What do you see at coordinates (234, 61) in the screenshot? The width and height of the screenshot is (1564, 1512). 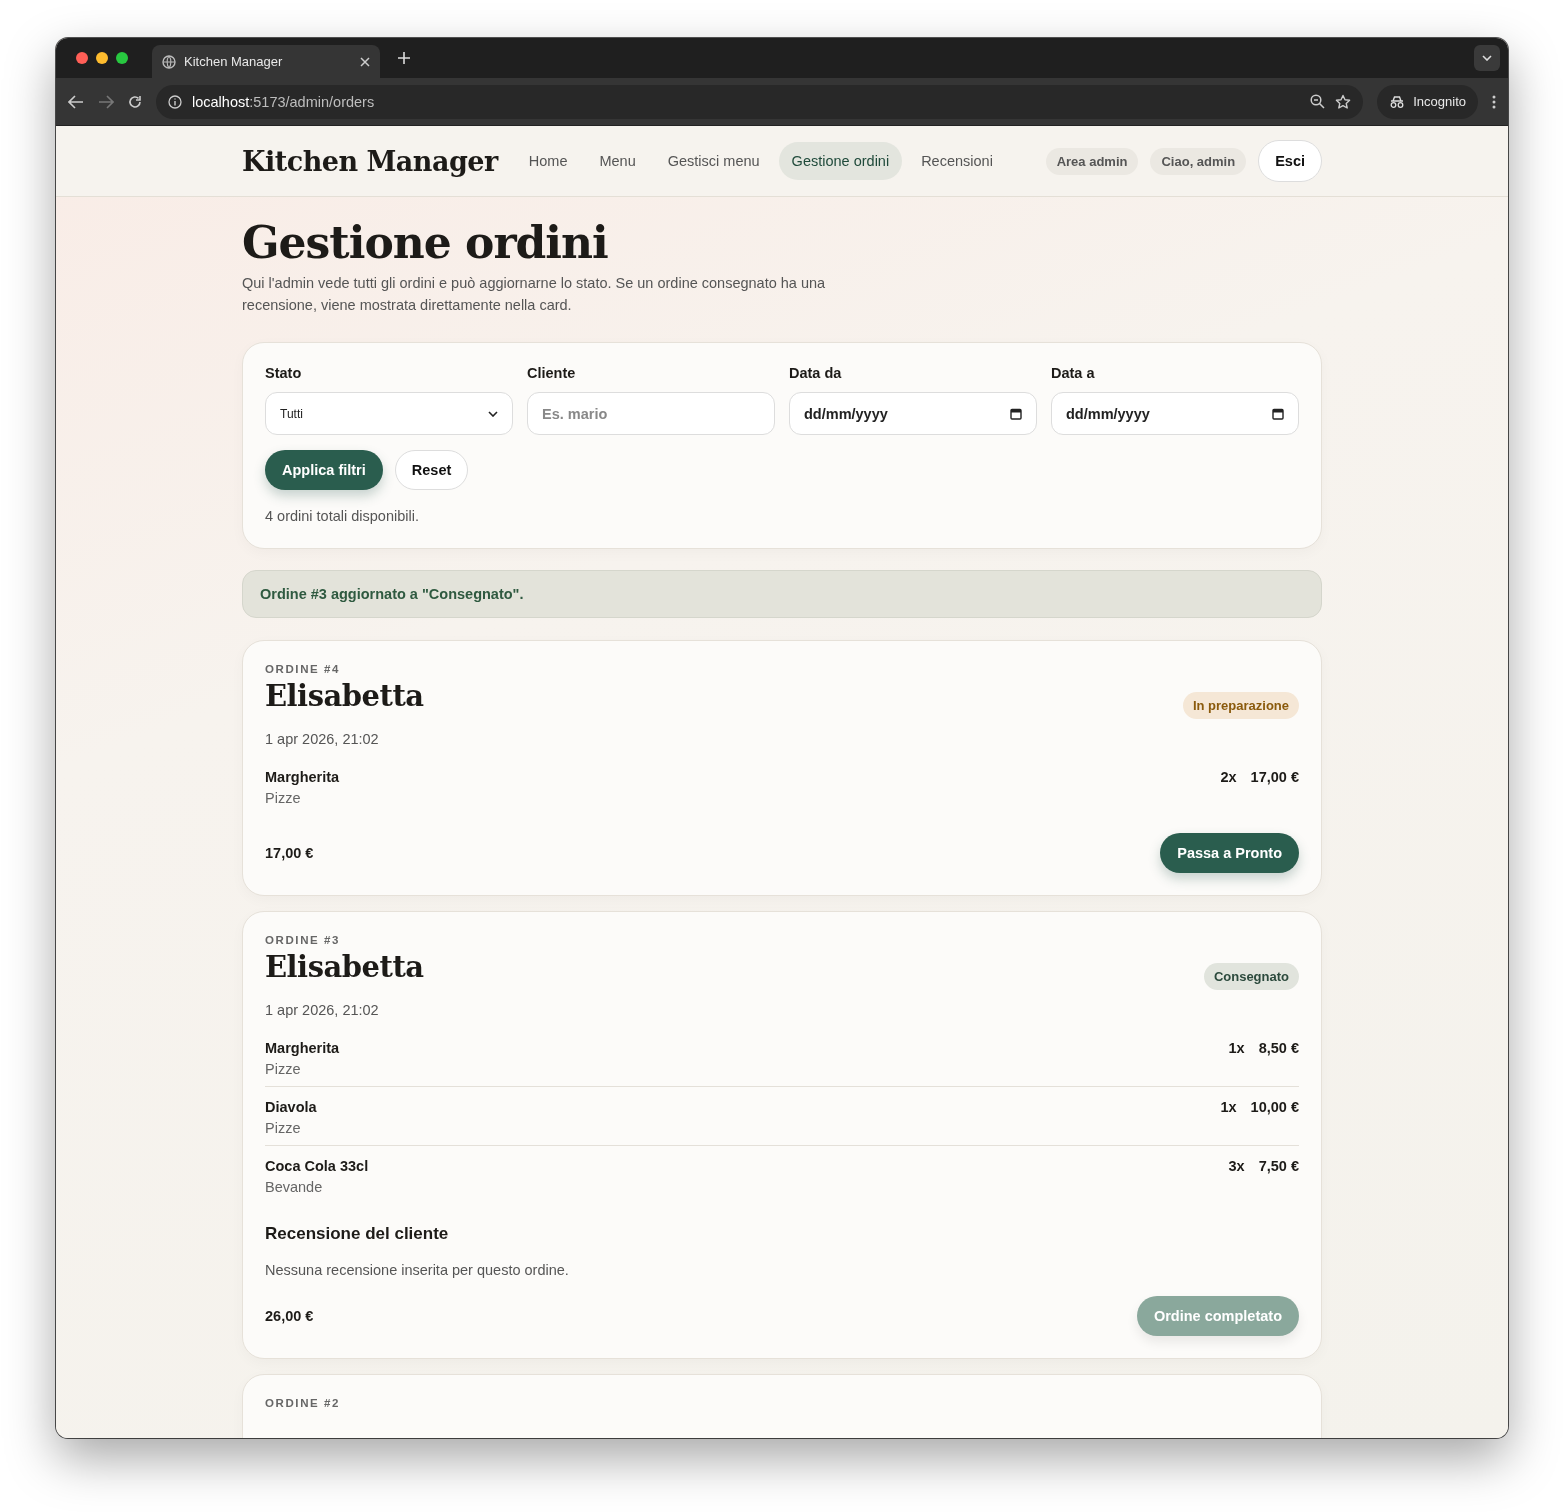 I see `tab-title: Kitchen Manager` at bounding box center [234, 61].